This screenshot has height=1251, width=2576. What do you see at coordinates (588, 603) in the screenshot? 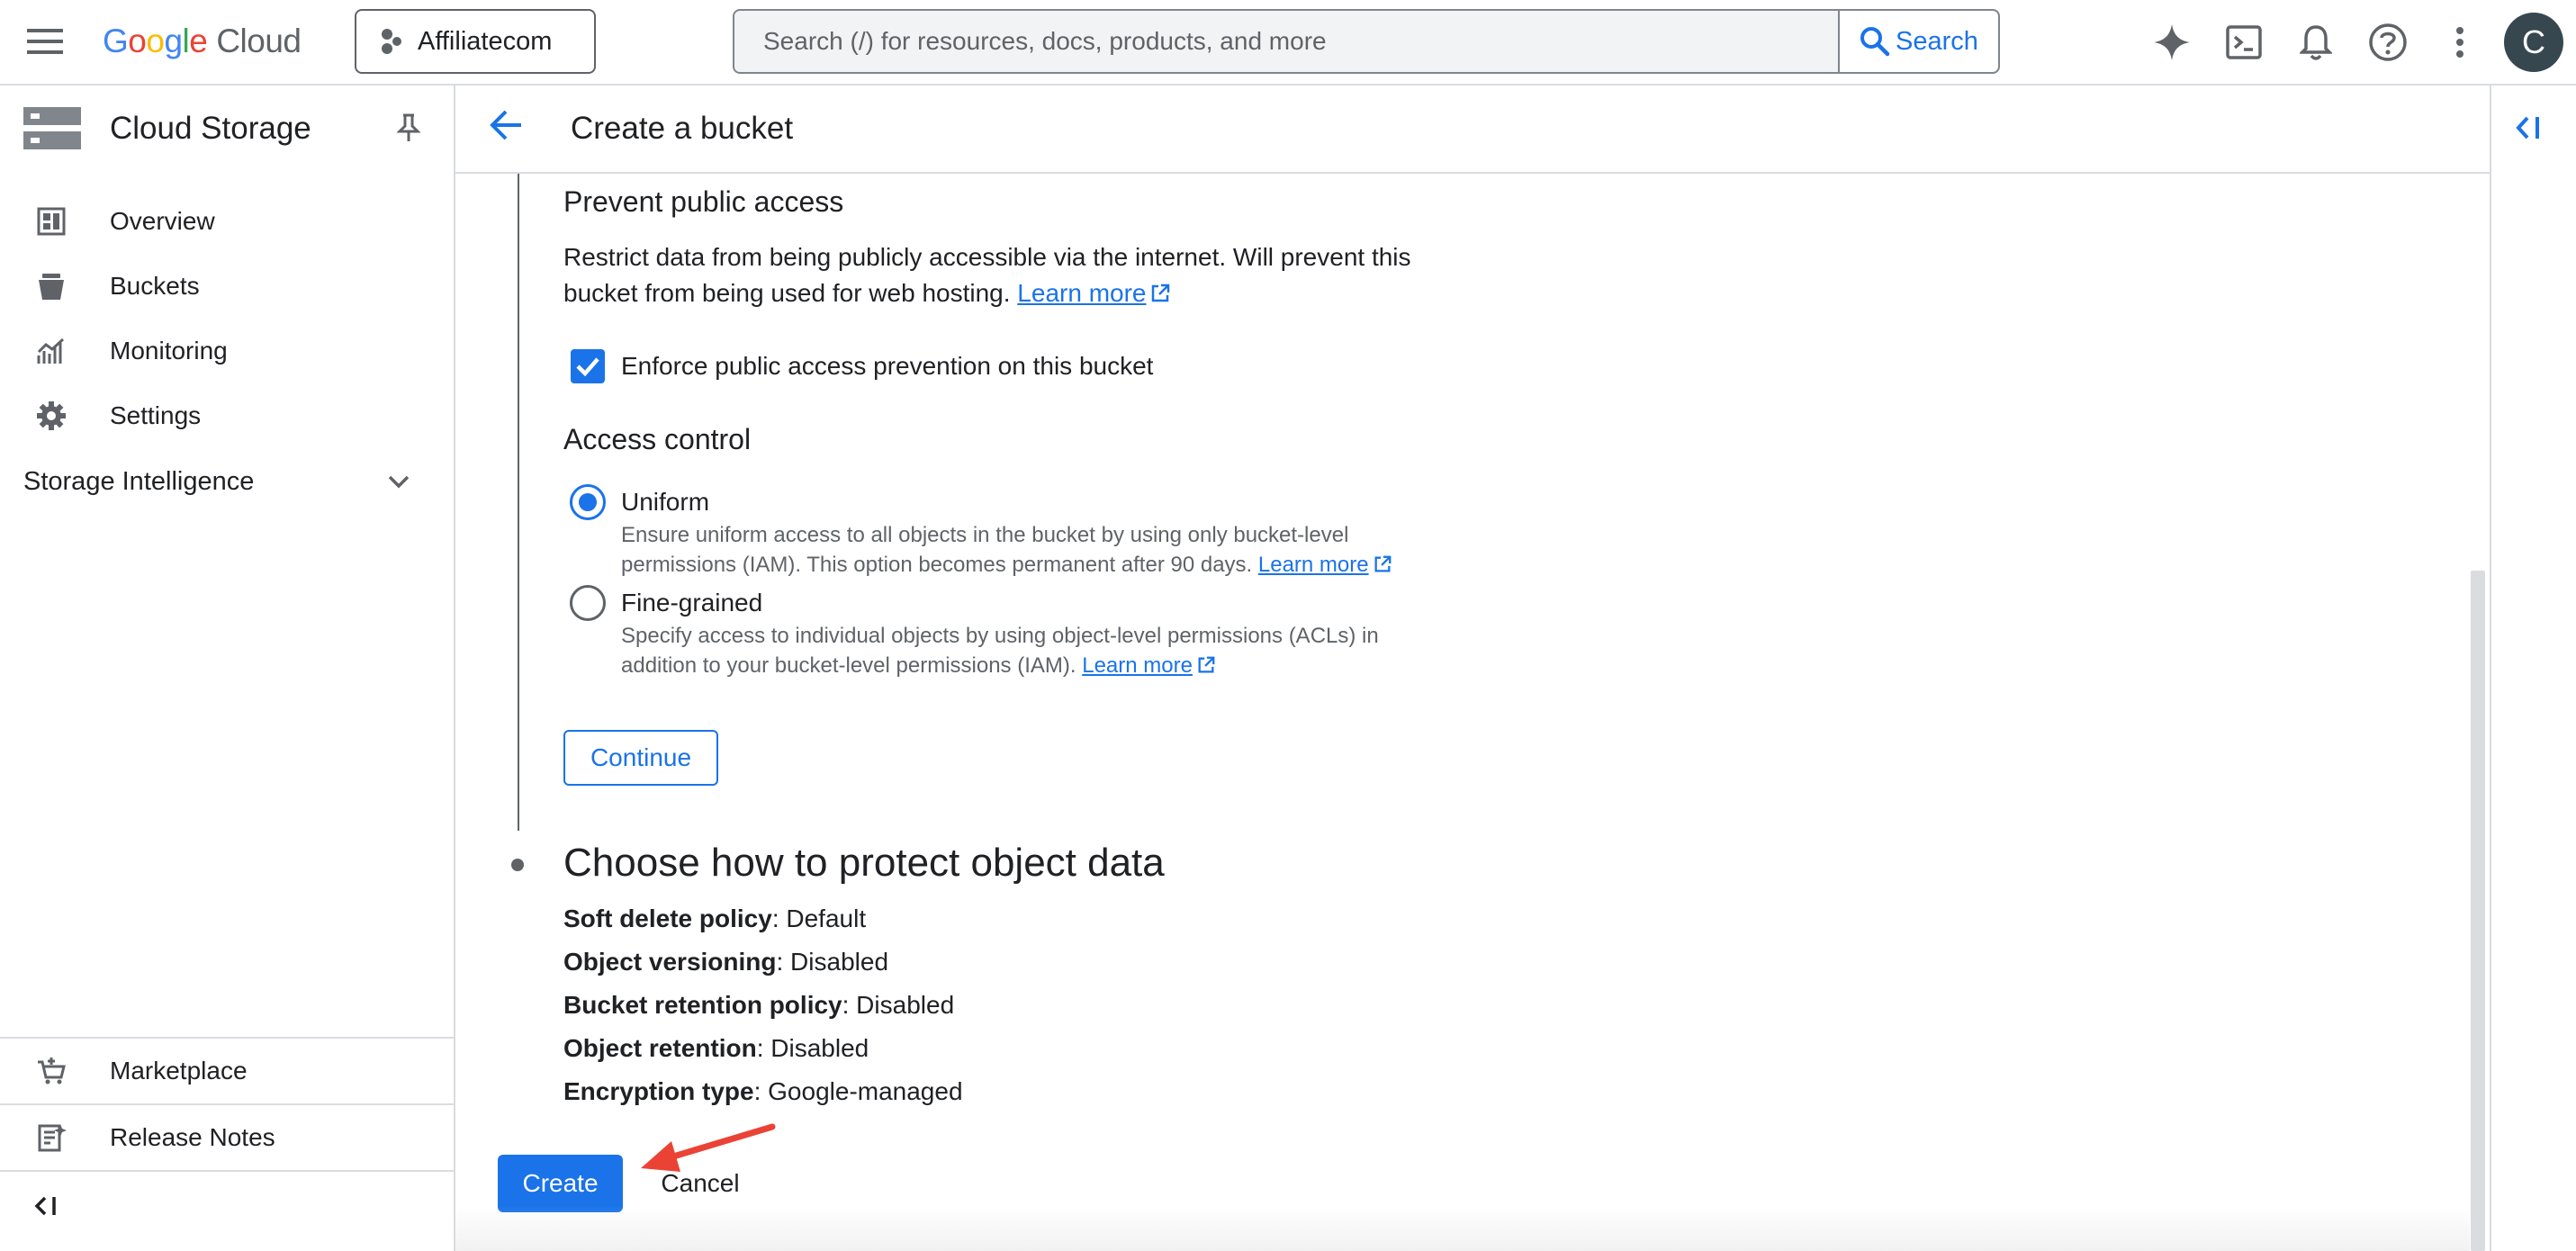
I see `fine-grained-radio` at bounding box center [588, 603].